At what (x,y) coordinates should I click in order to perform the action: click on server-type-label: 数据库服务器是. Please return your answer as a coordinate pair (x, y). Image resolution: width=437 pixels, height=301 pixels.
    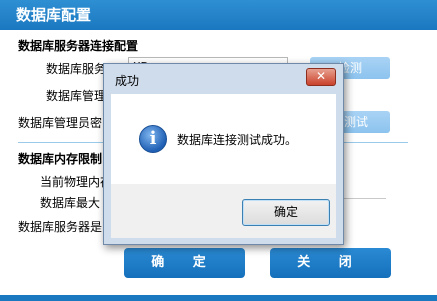
    Looking at the image, I should click on (60, 227).